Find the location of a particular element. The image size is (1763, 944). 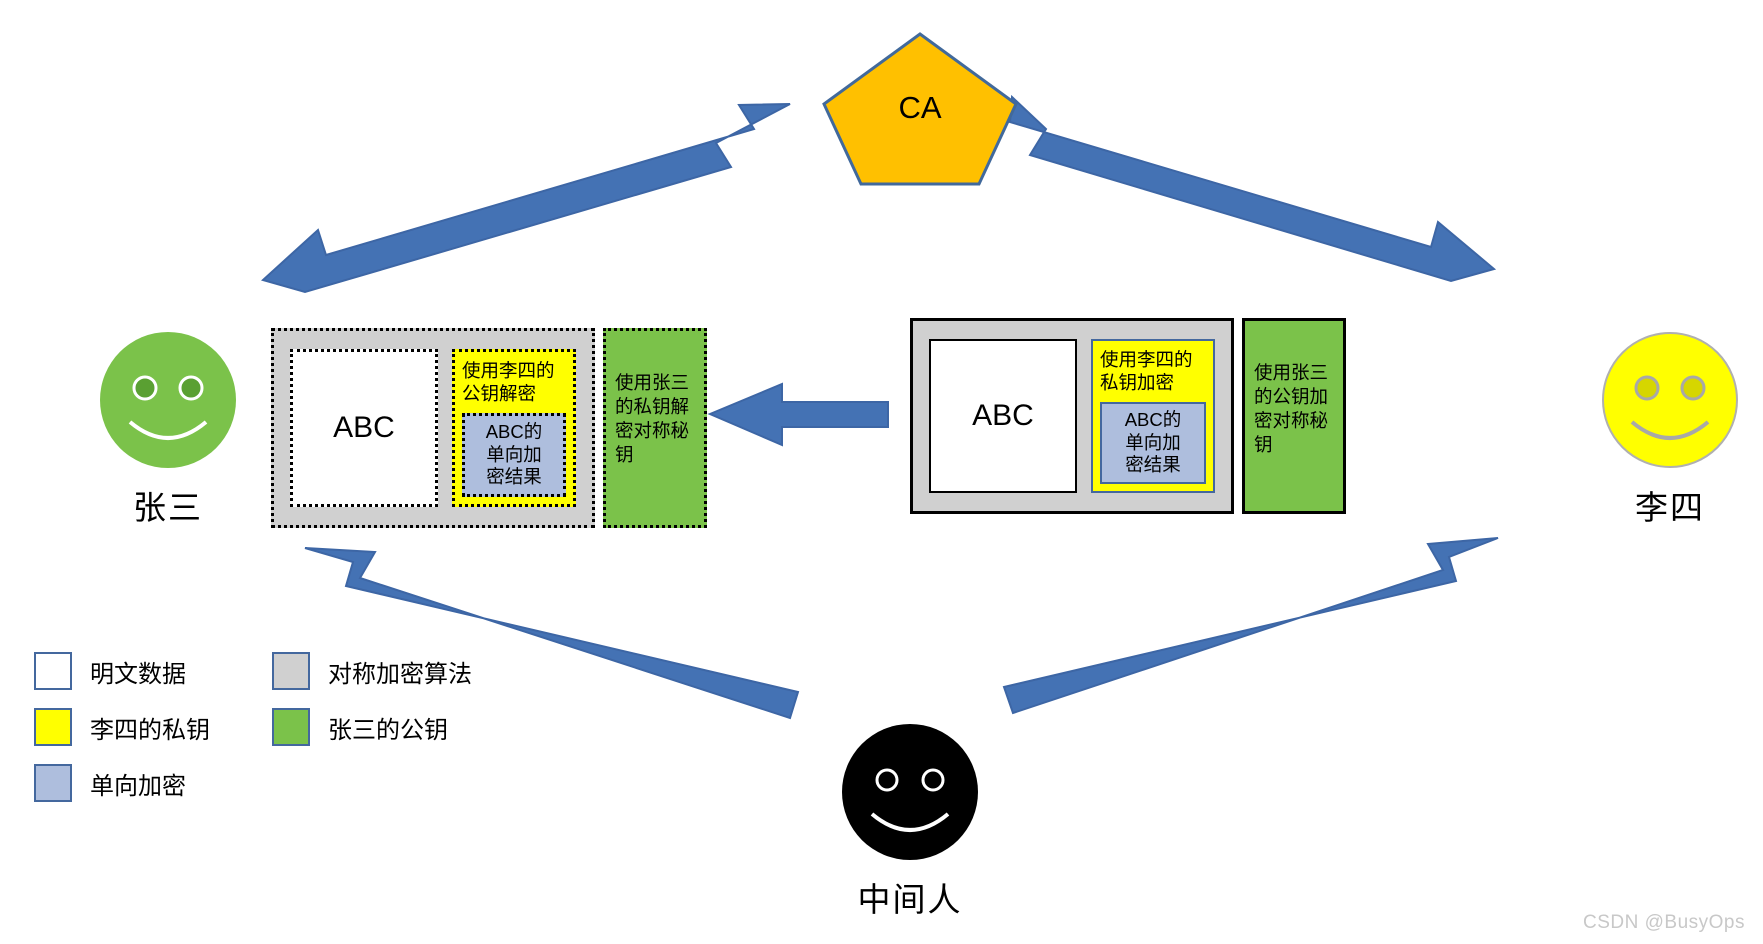

key-operation-box-left: 使用李四的 公钥解密 ABC的 单向加 密结果 is located at coordinates (514, 428).